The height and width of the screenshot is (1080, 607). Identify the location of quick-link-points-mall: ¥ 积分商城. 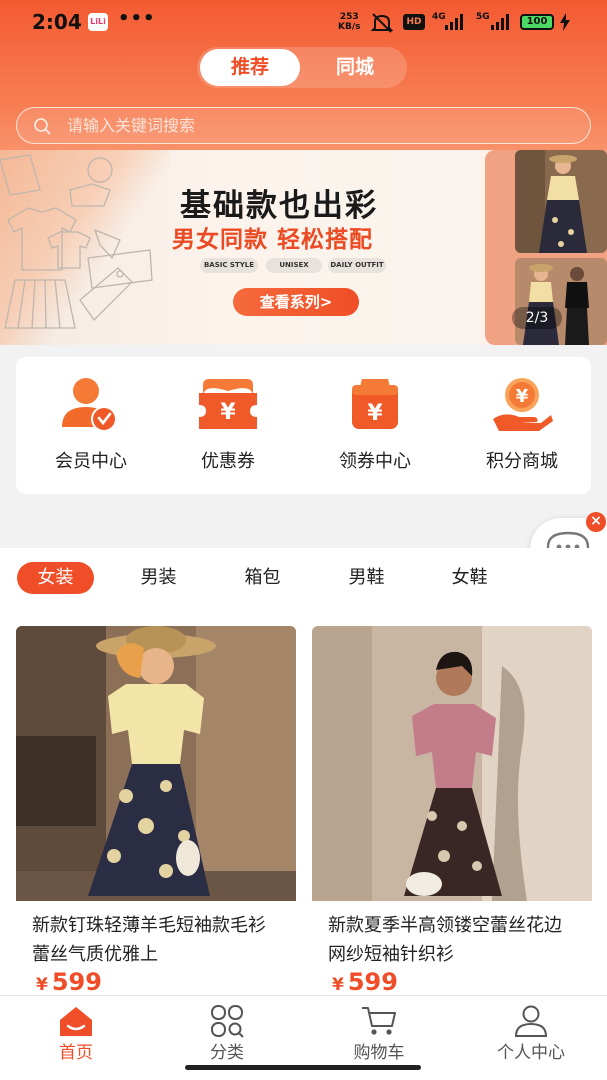
(522, 430).